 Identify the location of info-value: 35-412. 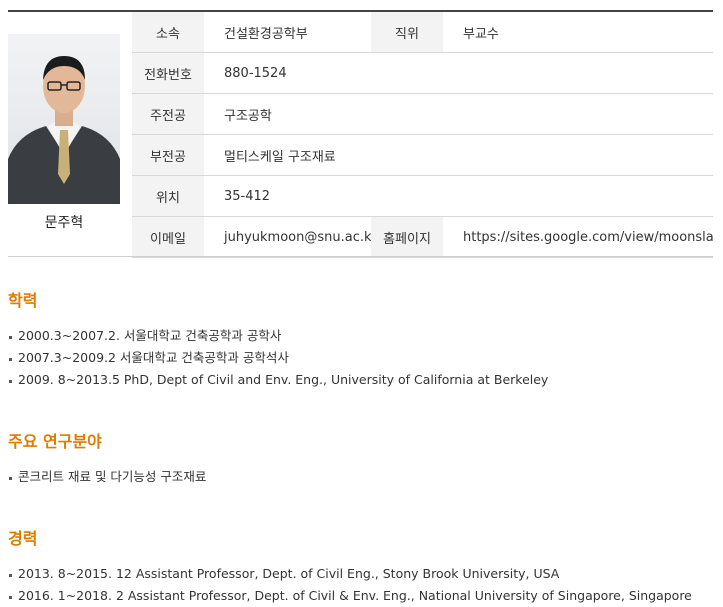
(458, 196).